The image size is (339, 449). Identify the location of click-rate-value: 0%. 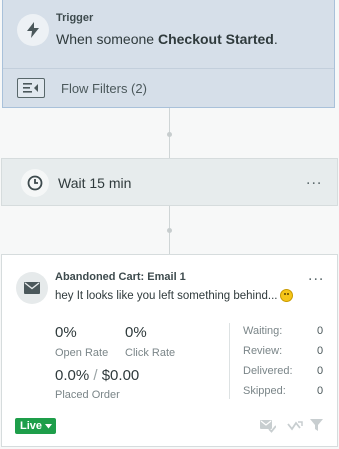
(136, 332).